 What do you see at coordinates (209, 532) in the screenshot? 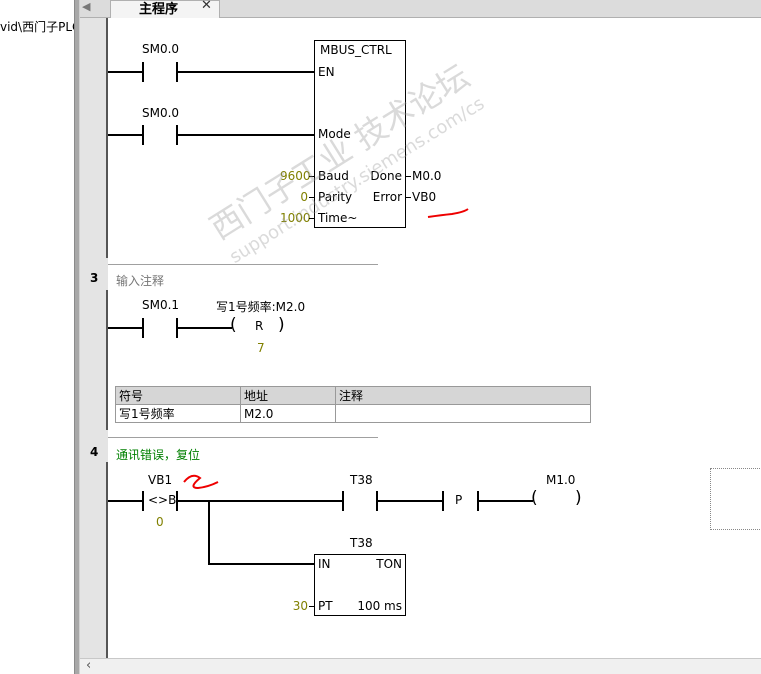
I see `branch-wire` at bounding box center [209, 532].